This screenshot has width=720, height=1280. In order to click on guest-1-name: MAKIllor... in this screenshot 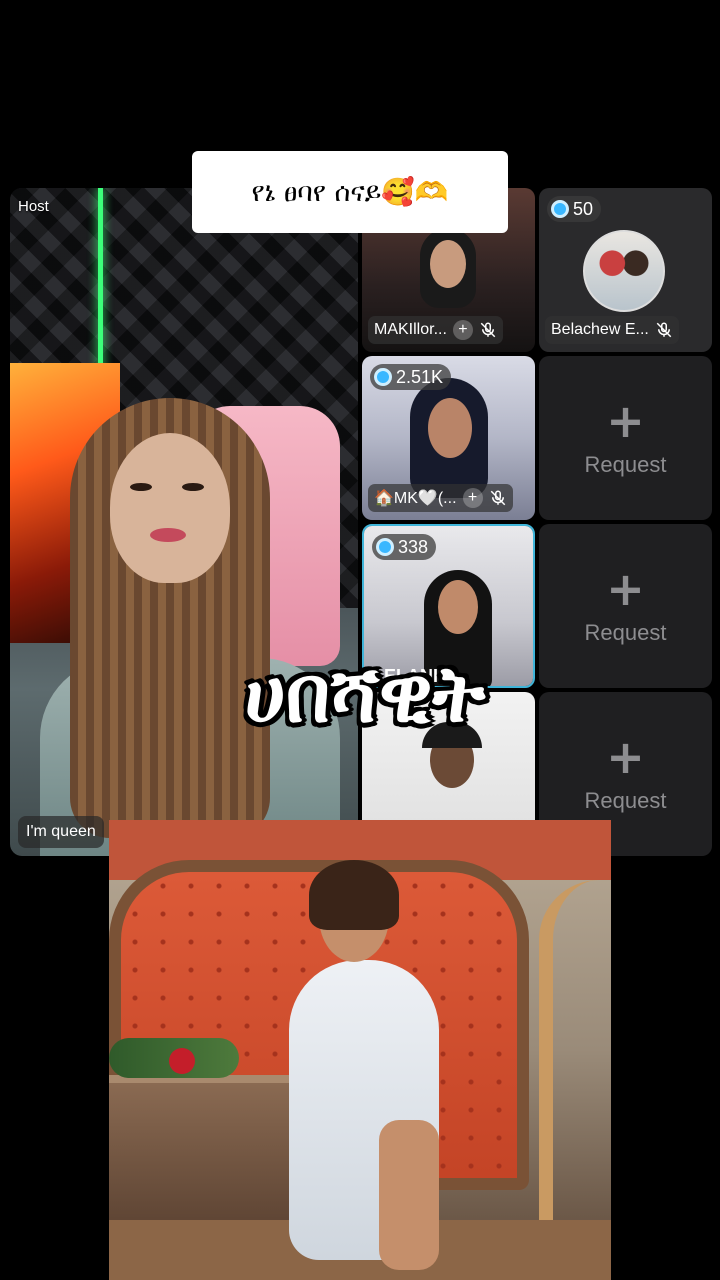, I will do `click(410, 329)`.